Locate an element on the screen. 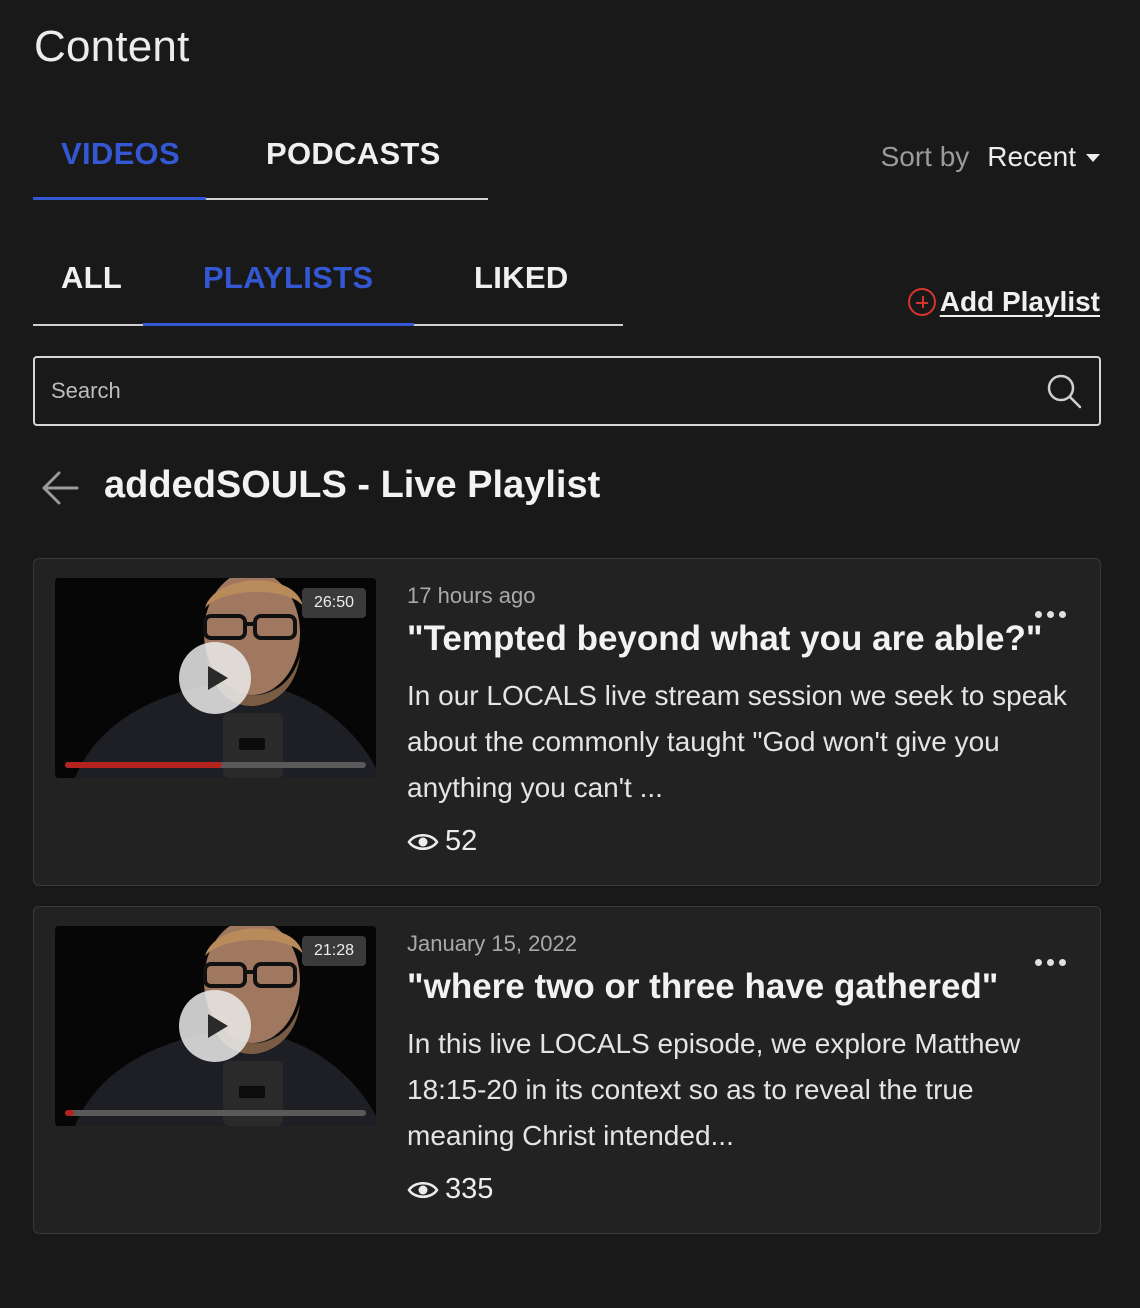 The width and height of the screenshot is (1140, 1308). video-date: January 15, 2022 is located at coordinates (492, 943).